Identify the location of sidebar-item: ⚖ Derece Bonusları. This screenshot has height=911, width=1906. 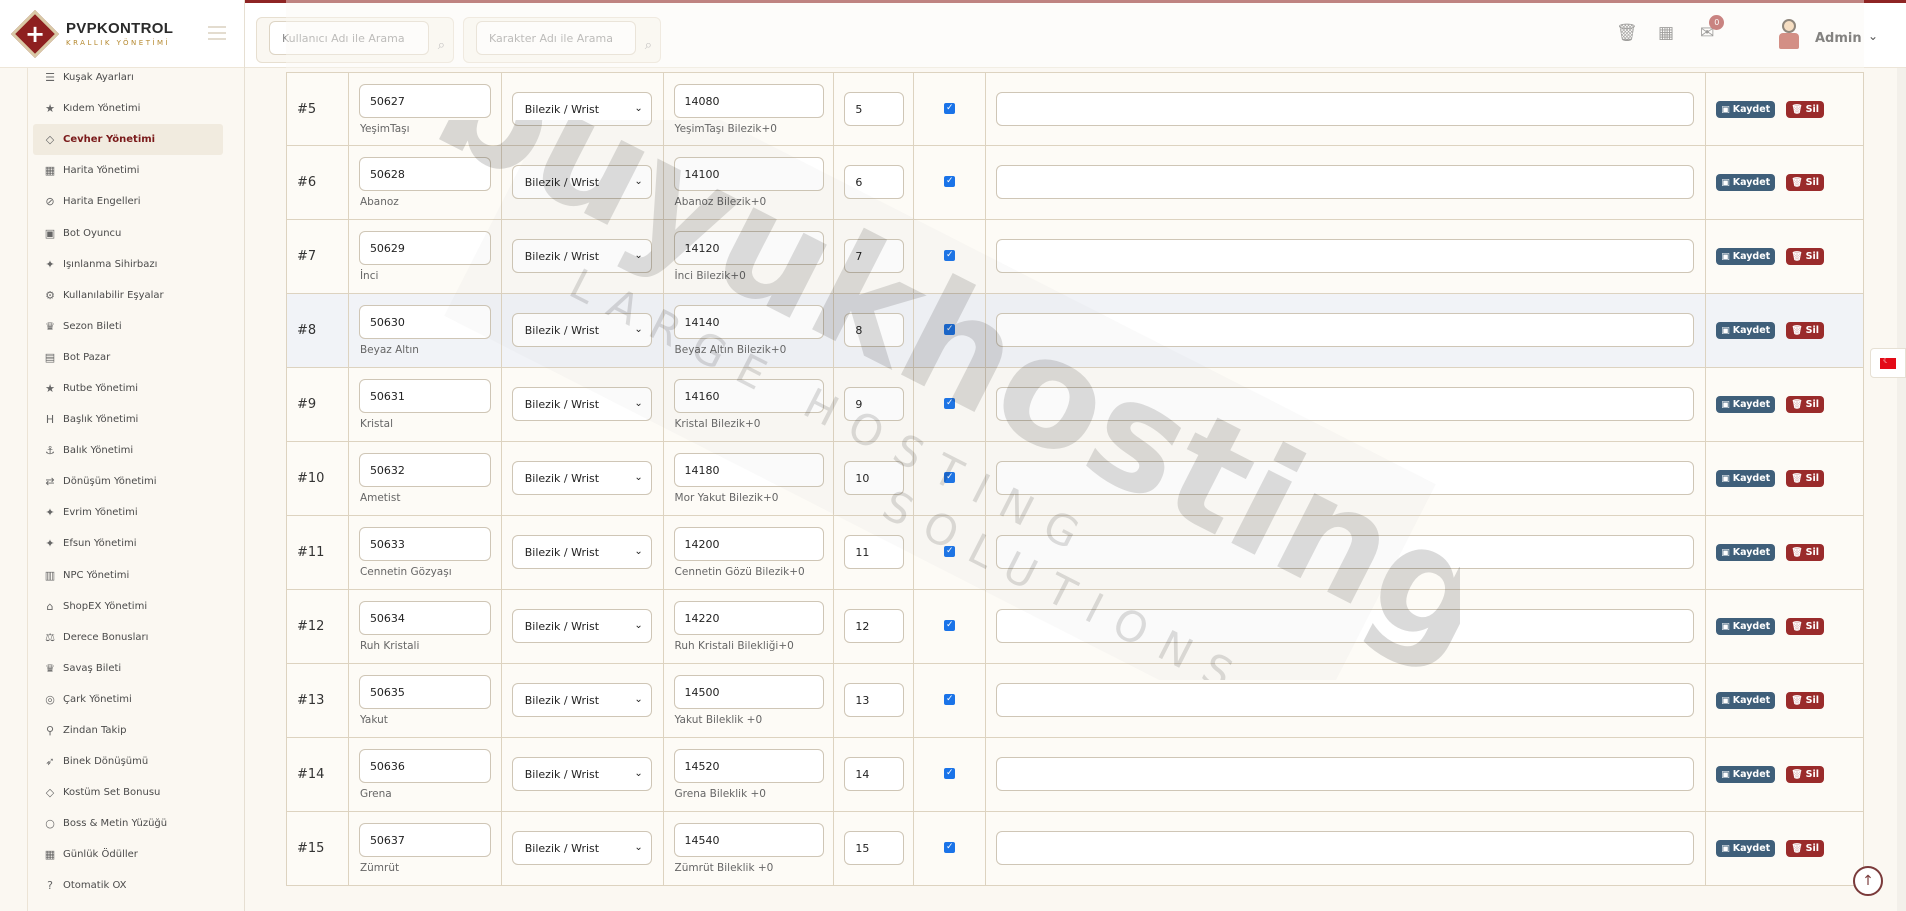
(128, 637).